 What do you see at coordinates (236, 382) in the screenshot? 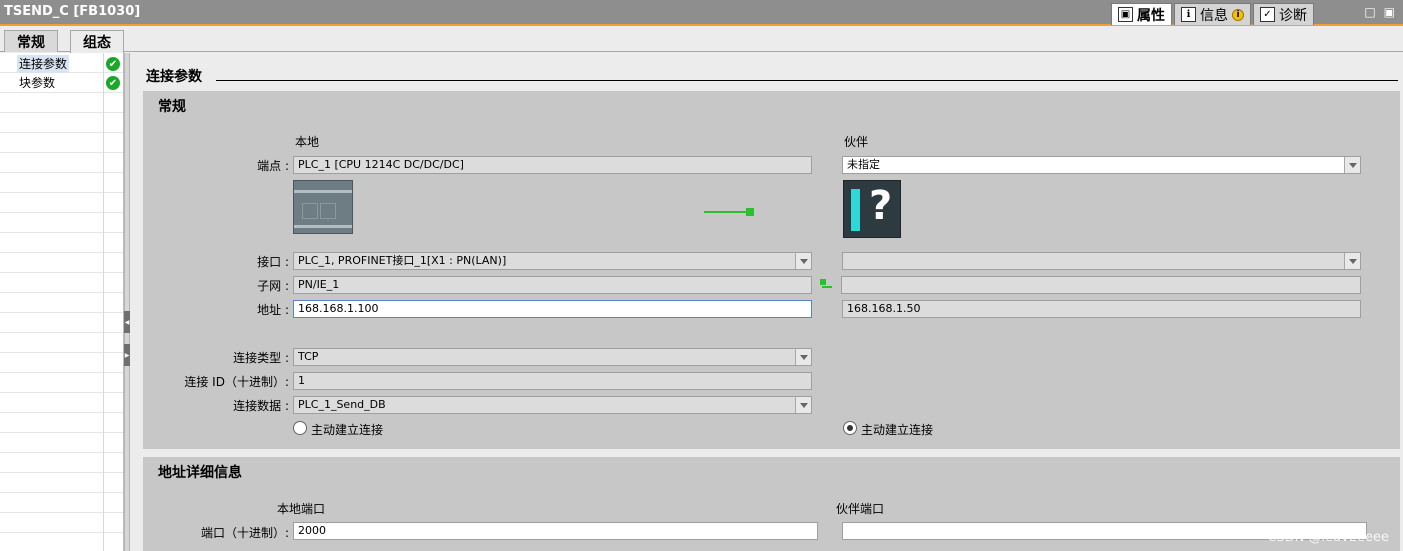
I see `conn-id-label: 连接 ID（十进制）:` at bounding box center [236, 382].